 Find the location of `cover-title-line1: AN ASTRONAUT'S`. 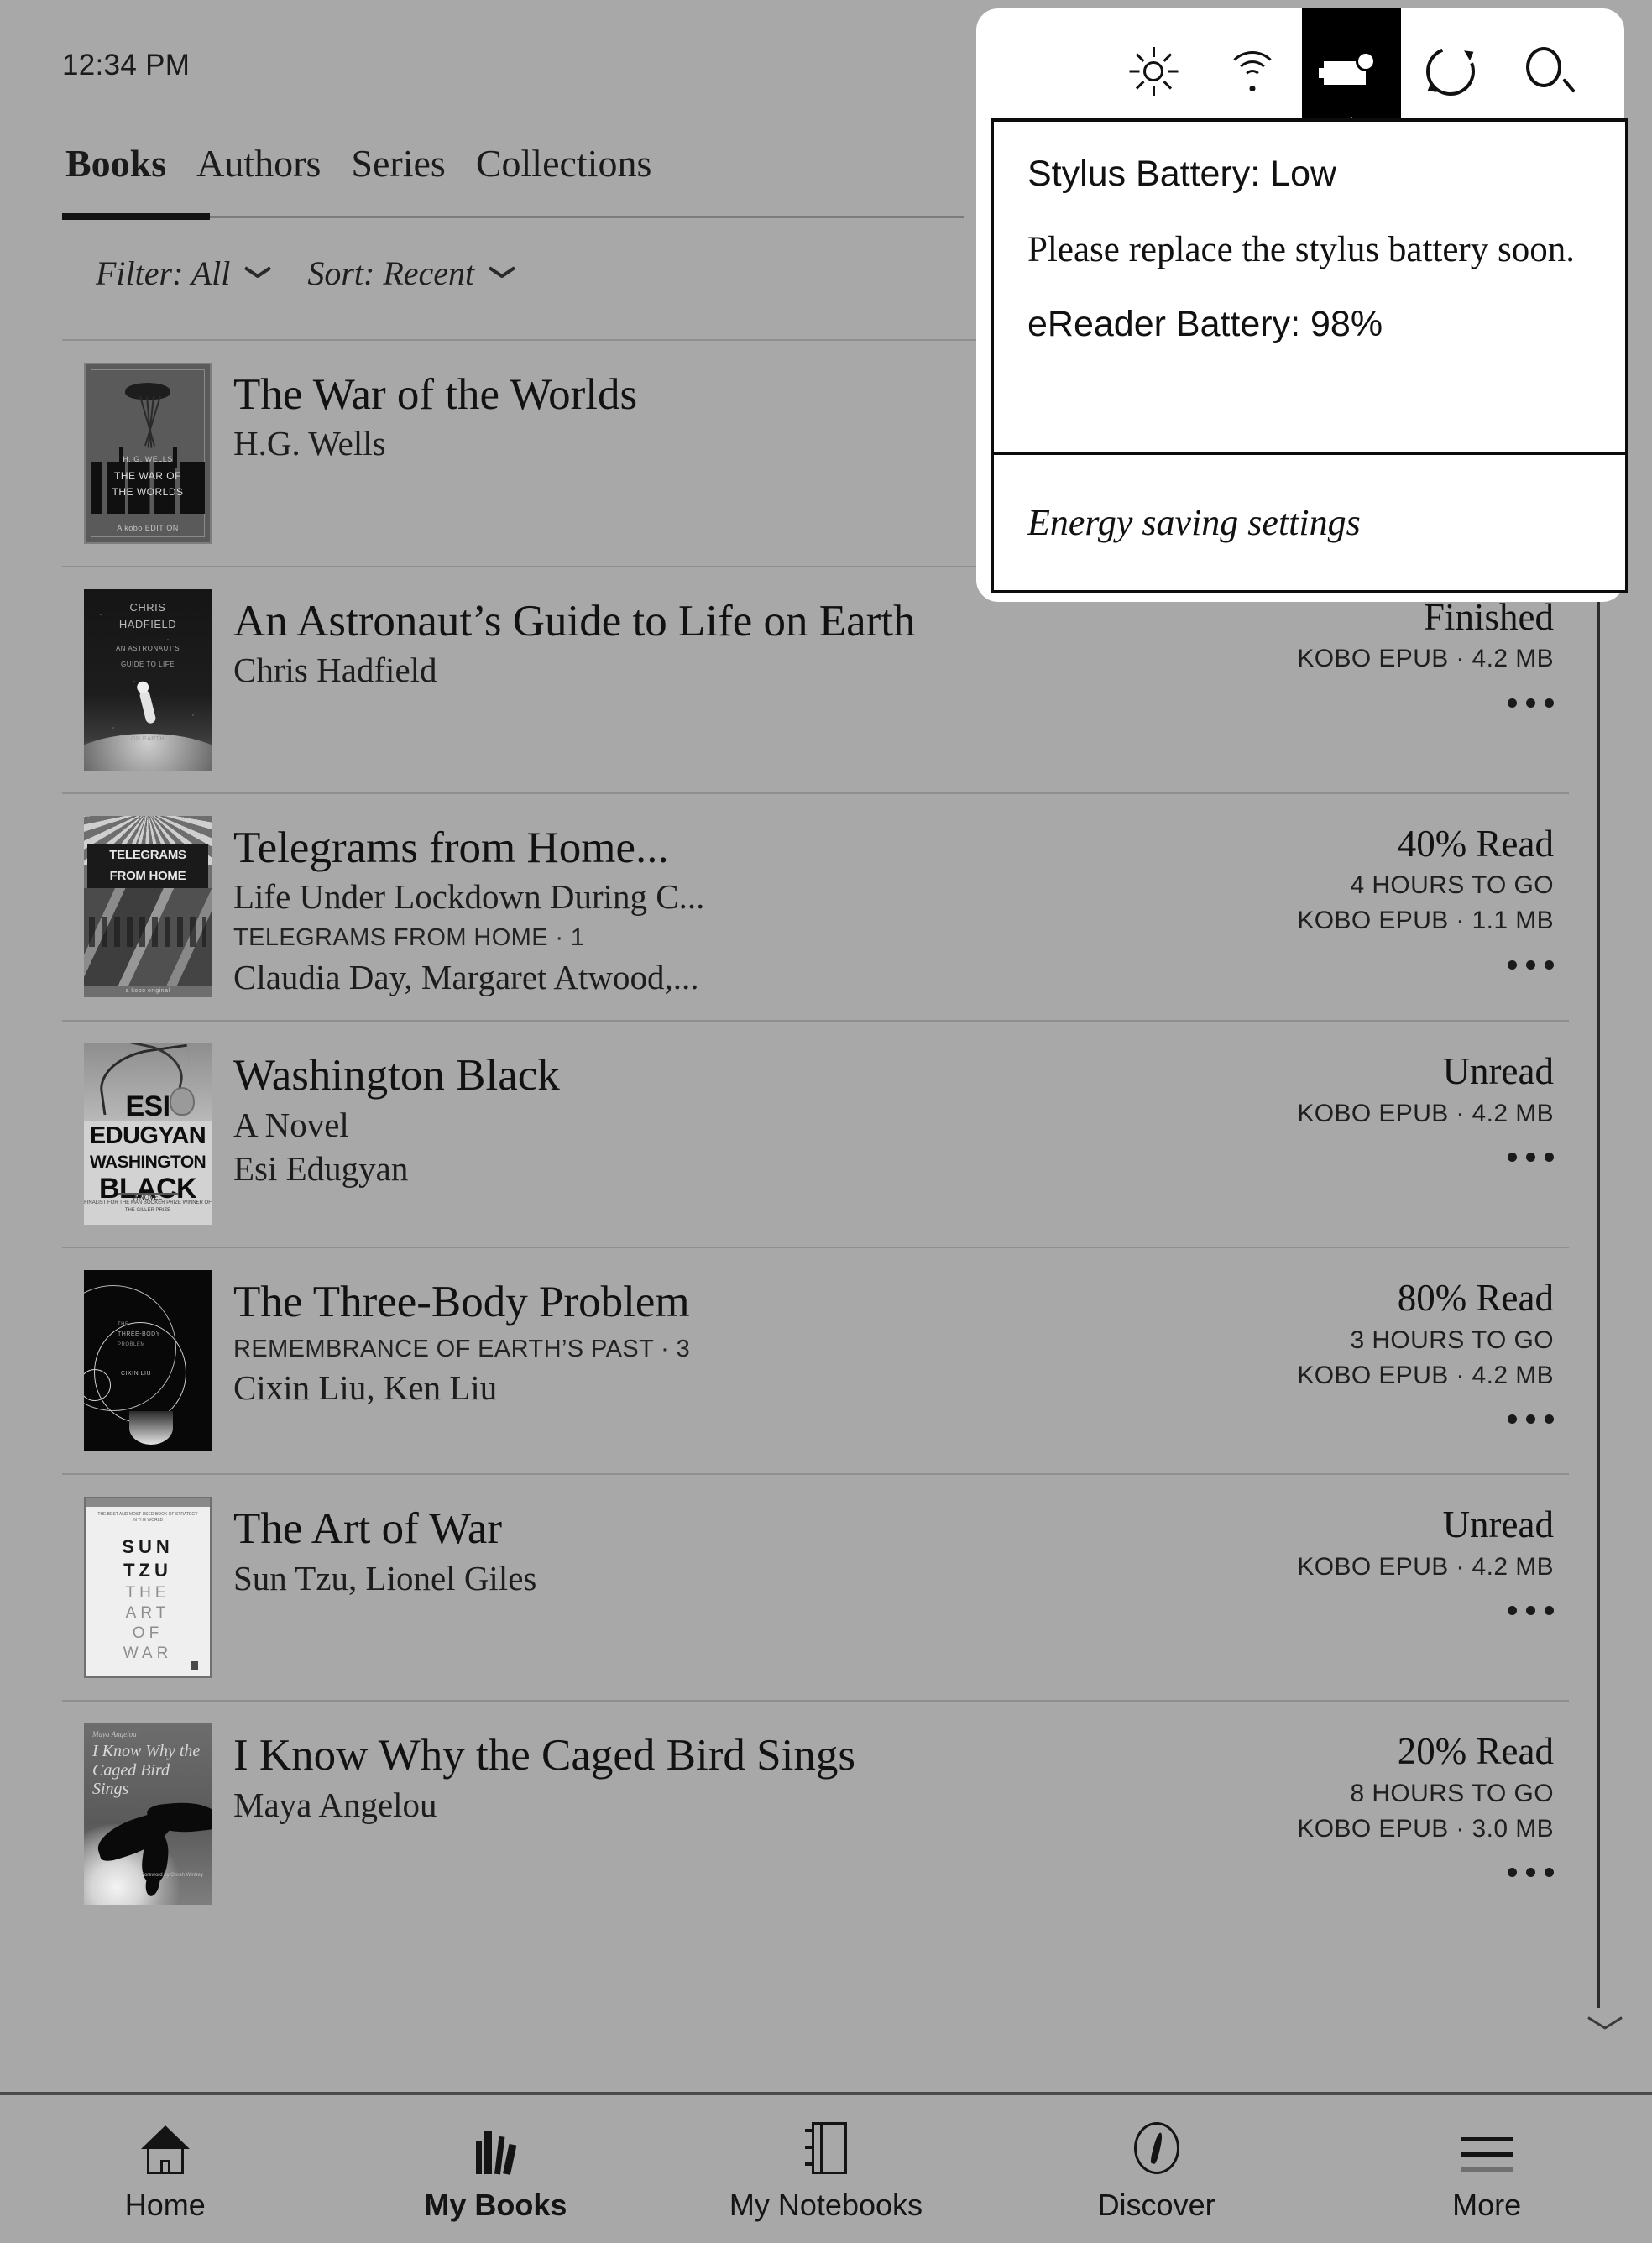

cover-title-line1: AN ASTRONAUT'S is located at coordinates (148, 648).